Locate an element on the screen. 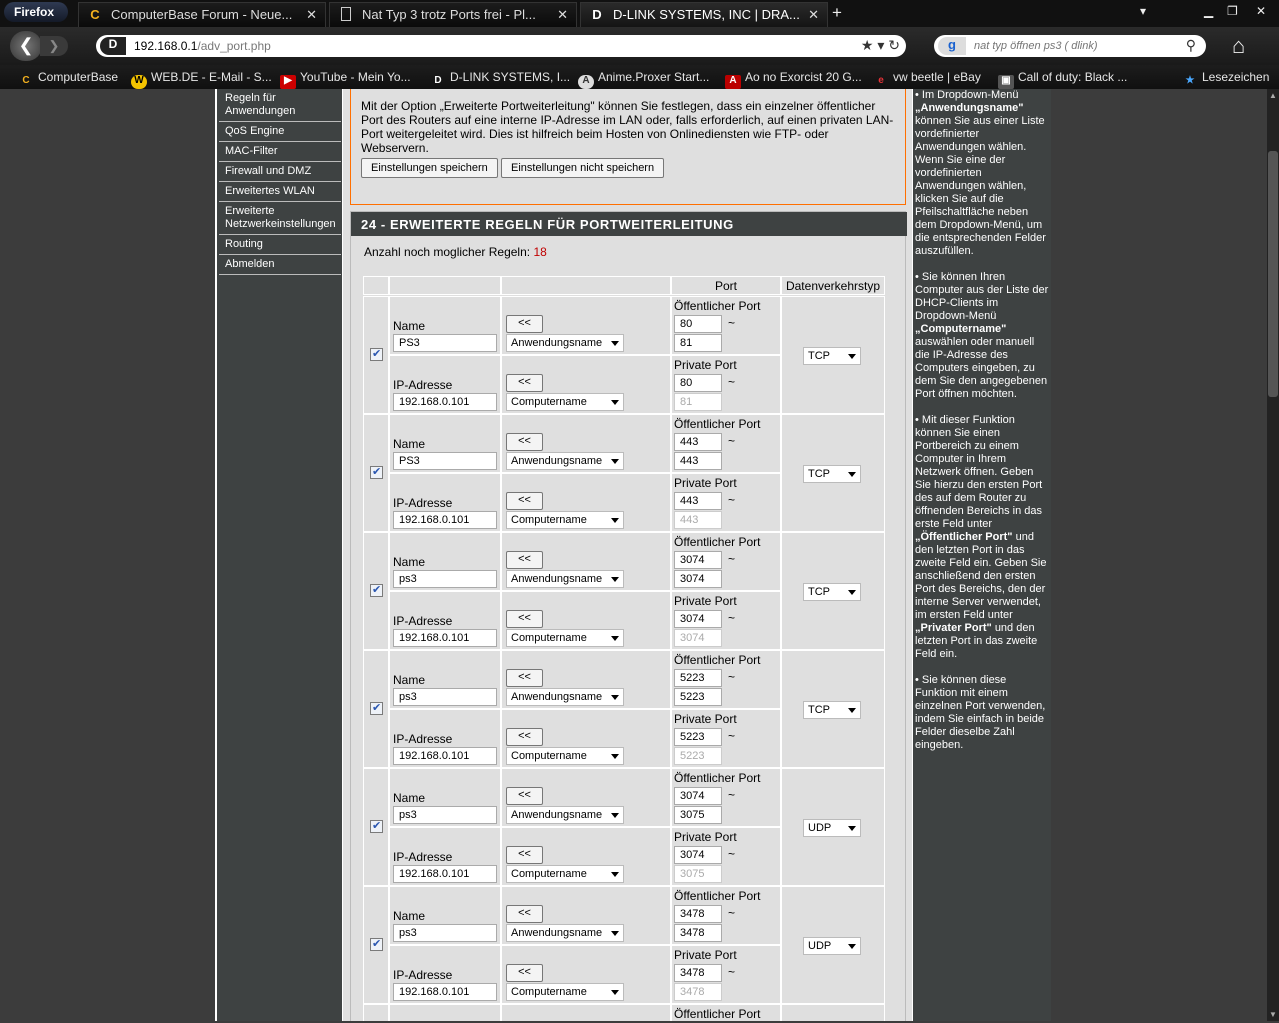  home-icon: ⌂ is located at coordinates (1238, 46).